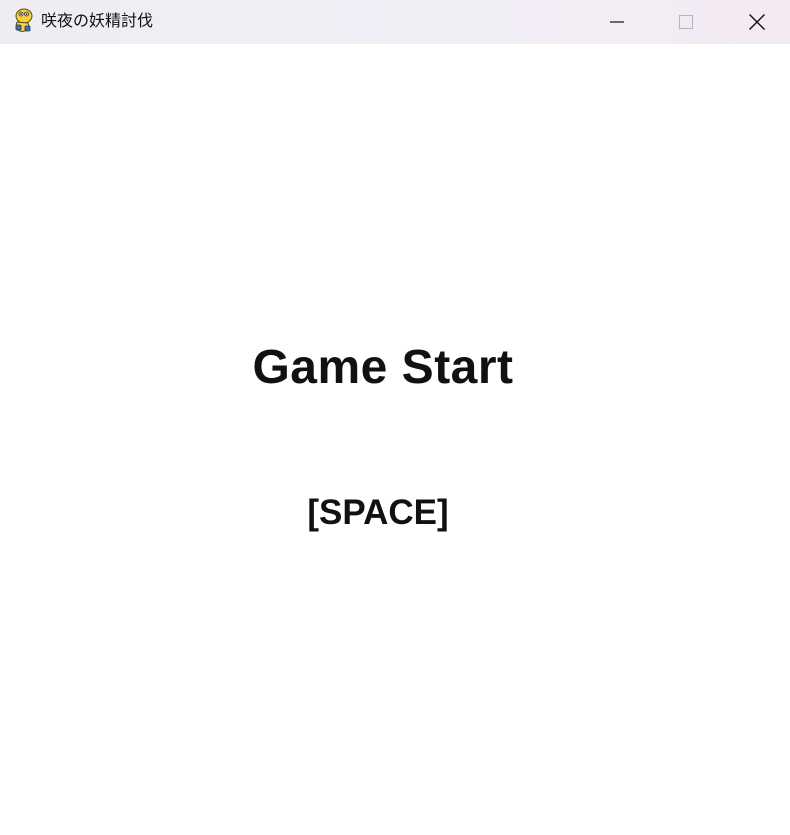  I want to click on minimize-button, so click(617, 22).